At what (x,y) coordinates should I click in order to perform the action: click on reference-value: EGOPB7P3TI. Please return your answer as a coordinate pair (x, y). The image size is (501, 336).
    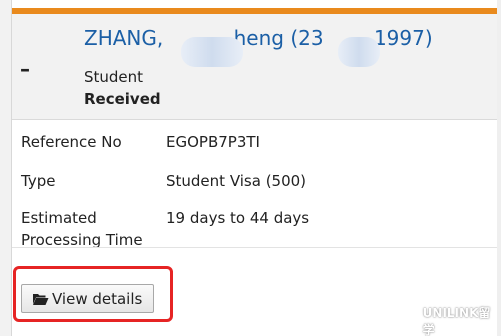
    Looking at the image, I should click on (213, 142).